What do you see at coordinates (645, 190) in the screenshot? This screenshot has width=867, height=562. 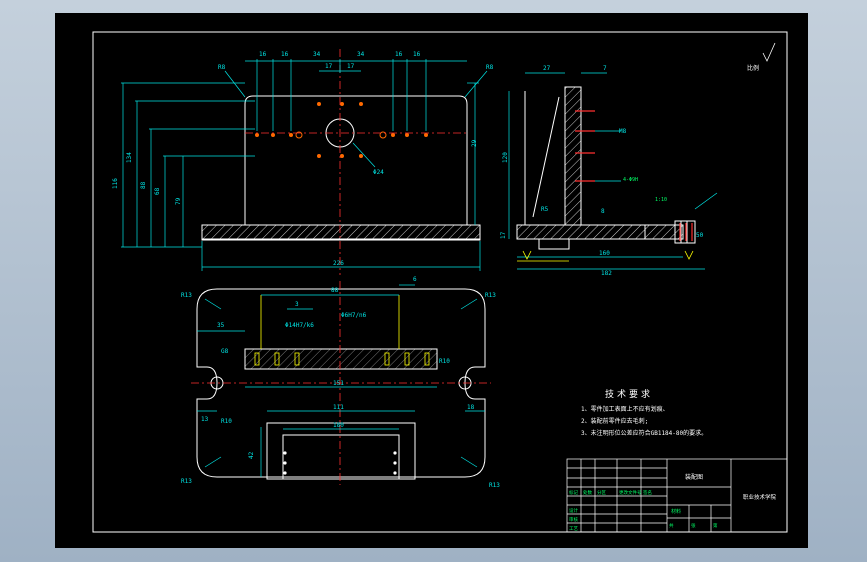 I see `side-callouts: 4-Φ9H 1:10` at bounding box center [645, 190].